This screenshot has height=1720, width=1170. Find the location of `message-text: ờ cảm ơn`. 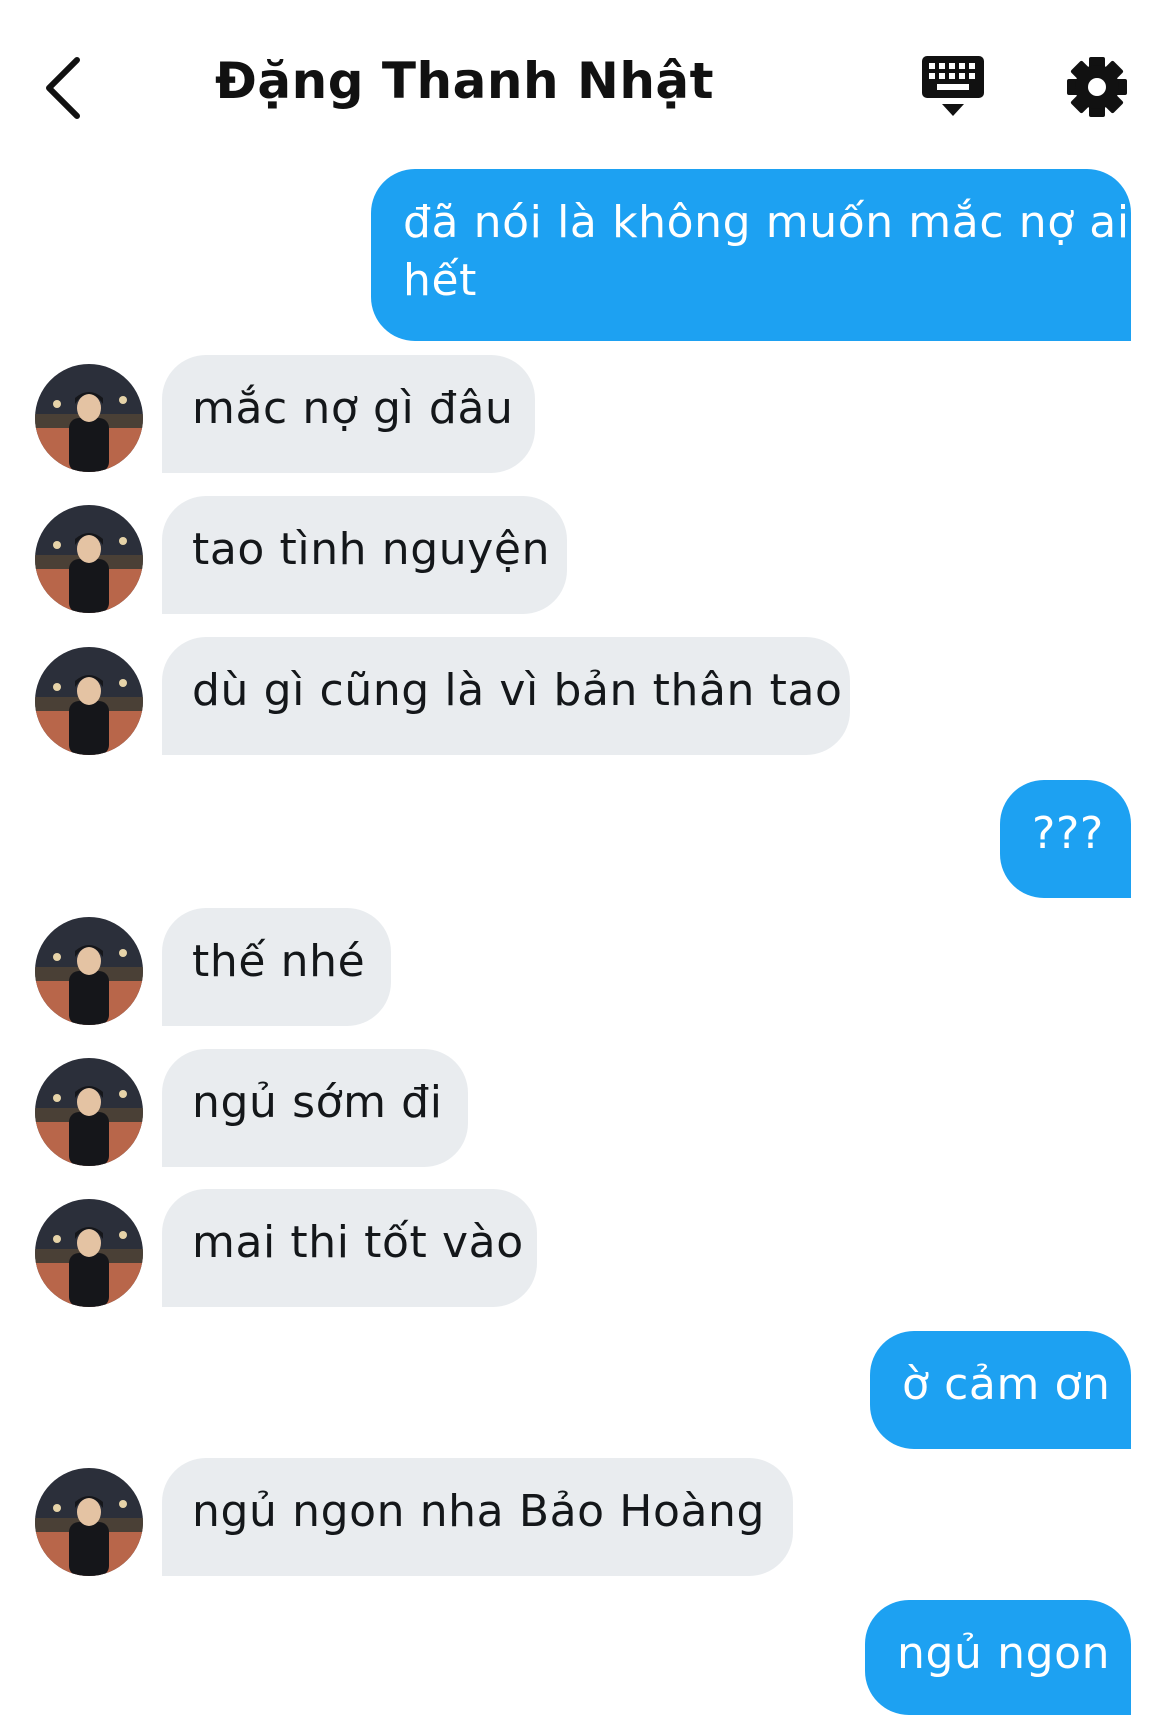

message-text: ờ cảm ơn is located at coordinates (1006, 1384).